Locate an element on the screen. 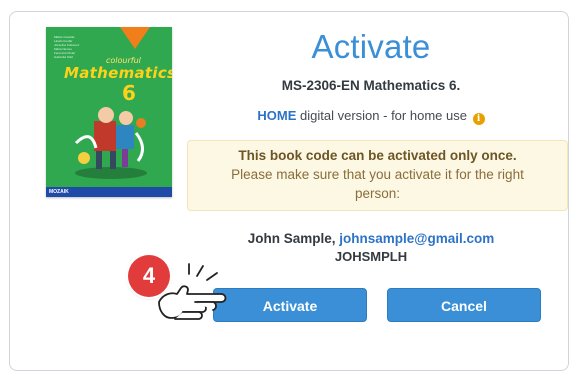 This screenshot has height=371, width=582. cover-publisher: MOZAIK is located at coordinates (109, 192).